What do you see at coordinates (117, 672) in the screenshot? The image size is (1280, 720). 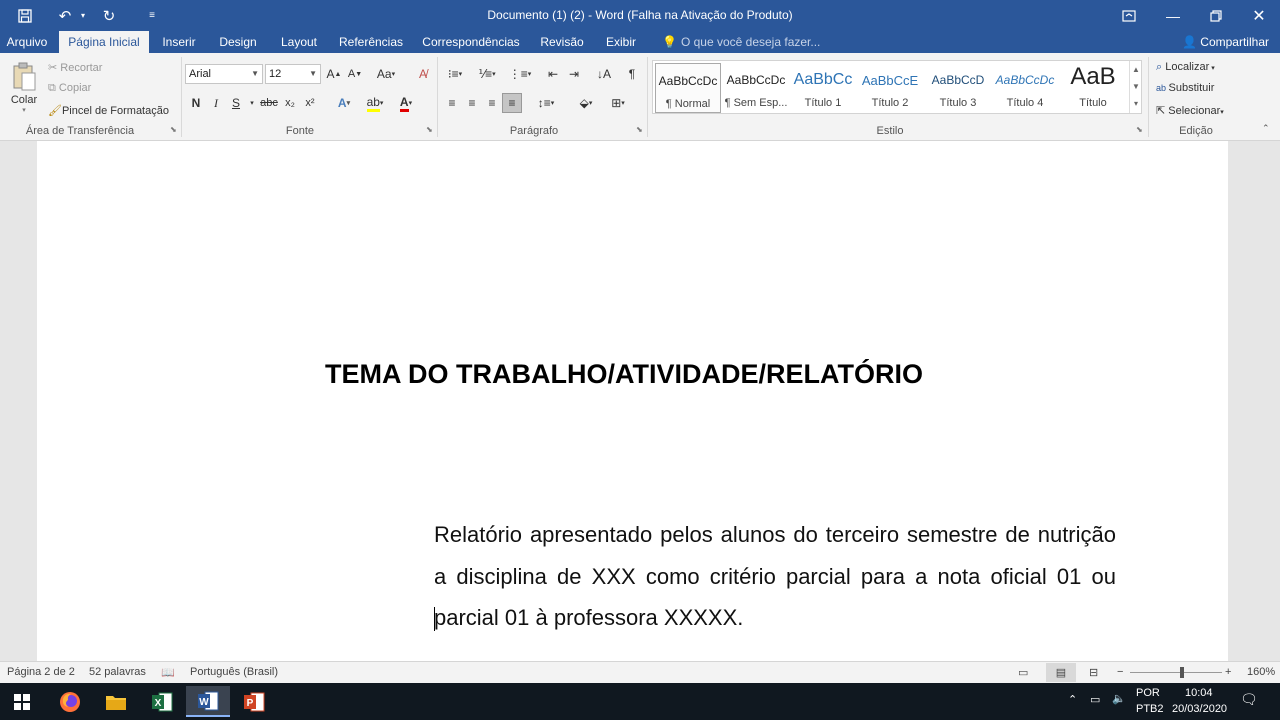 I see `word-count: 52 palavras` at bounding box center [117, 672].